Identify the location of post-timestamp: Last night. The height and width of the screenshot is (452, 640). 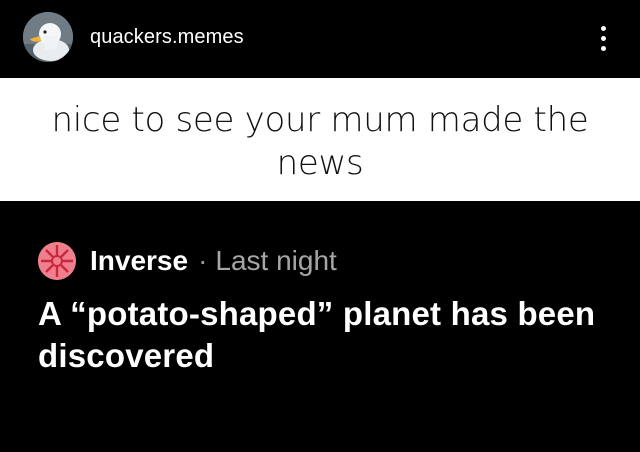
(276, 260).